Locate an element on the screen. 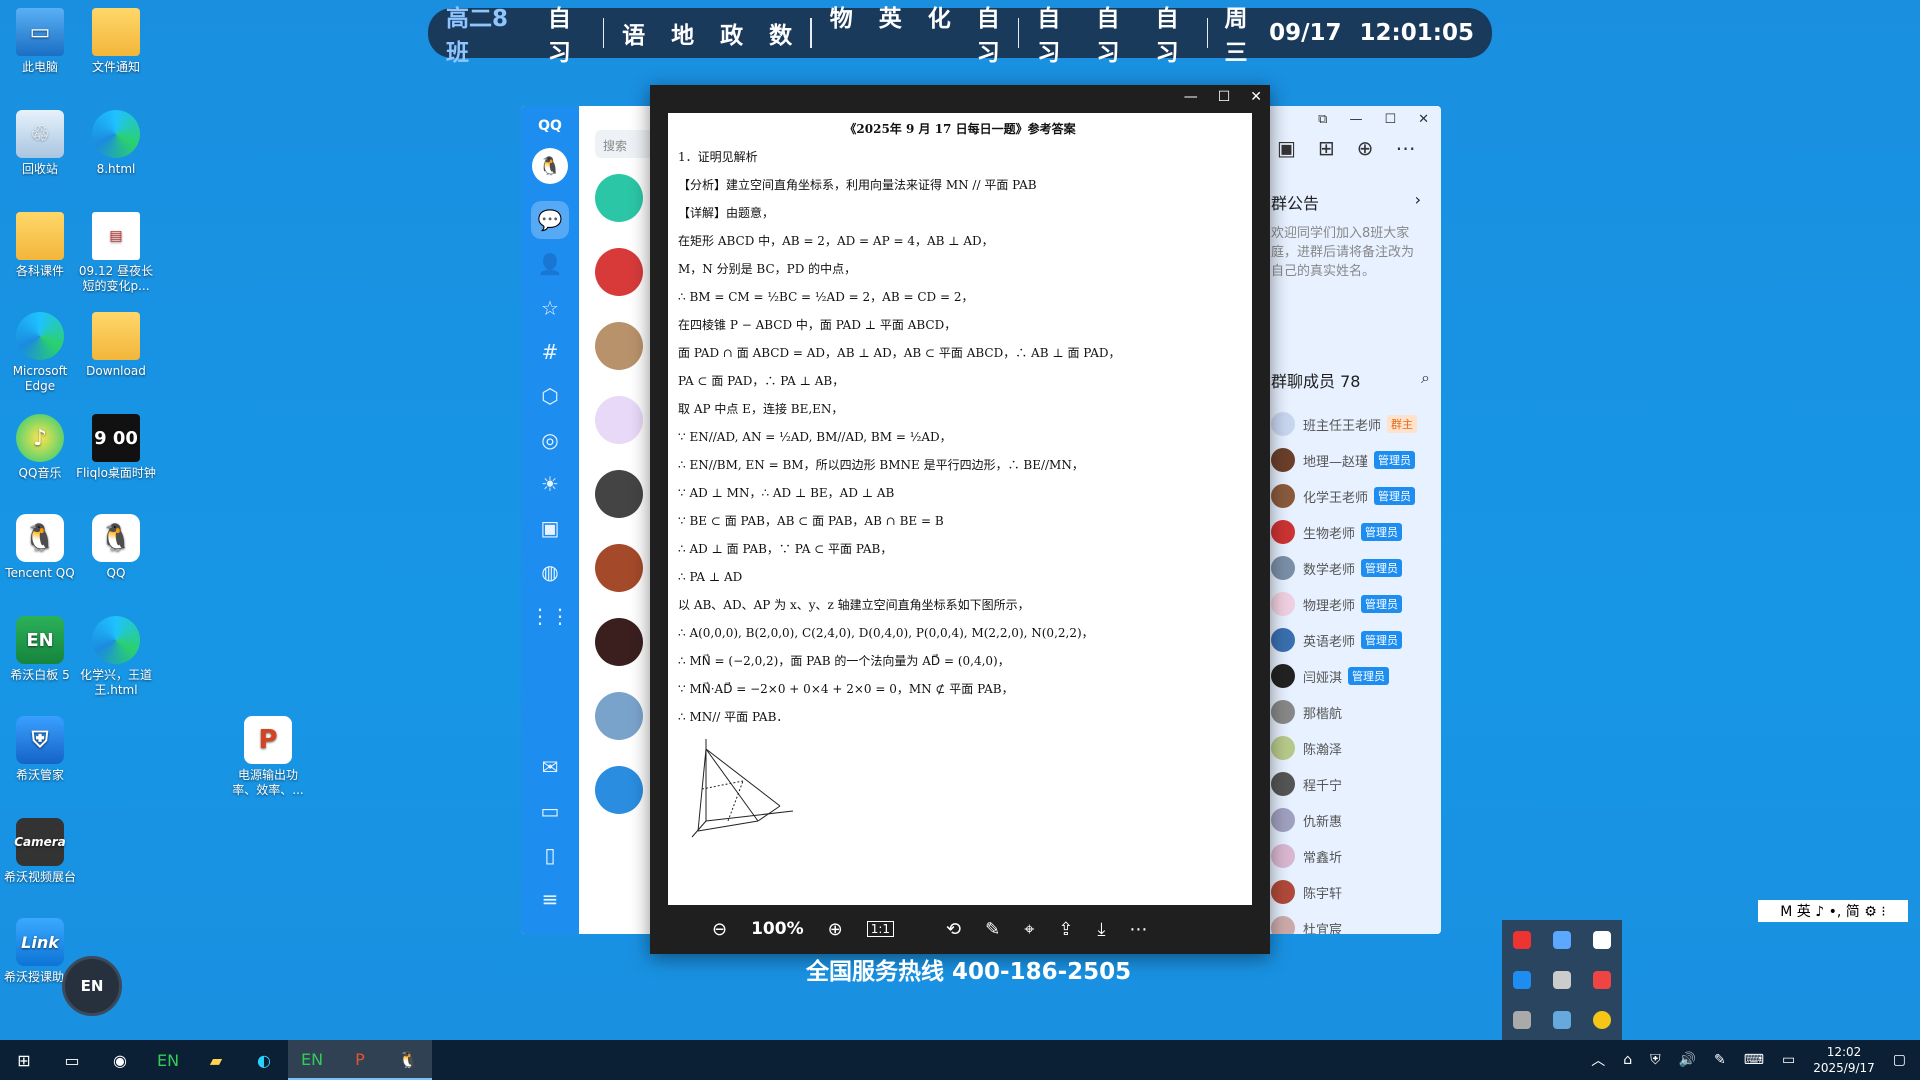 The width and height of the screenshot is (1920, 1080). member-row: 闫娅淇 管理员 is located at coordinates (1356, 676).